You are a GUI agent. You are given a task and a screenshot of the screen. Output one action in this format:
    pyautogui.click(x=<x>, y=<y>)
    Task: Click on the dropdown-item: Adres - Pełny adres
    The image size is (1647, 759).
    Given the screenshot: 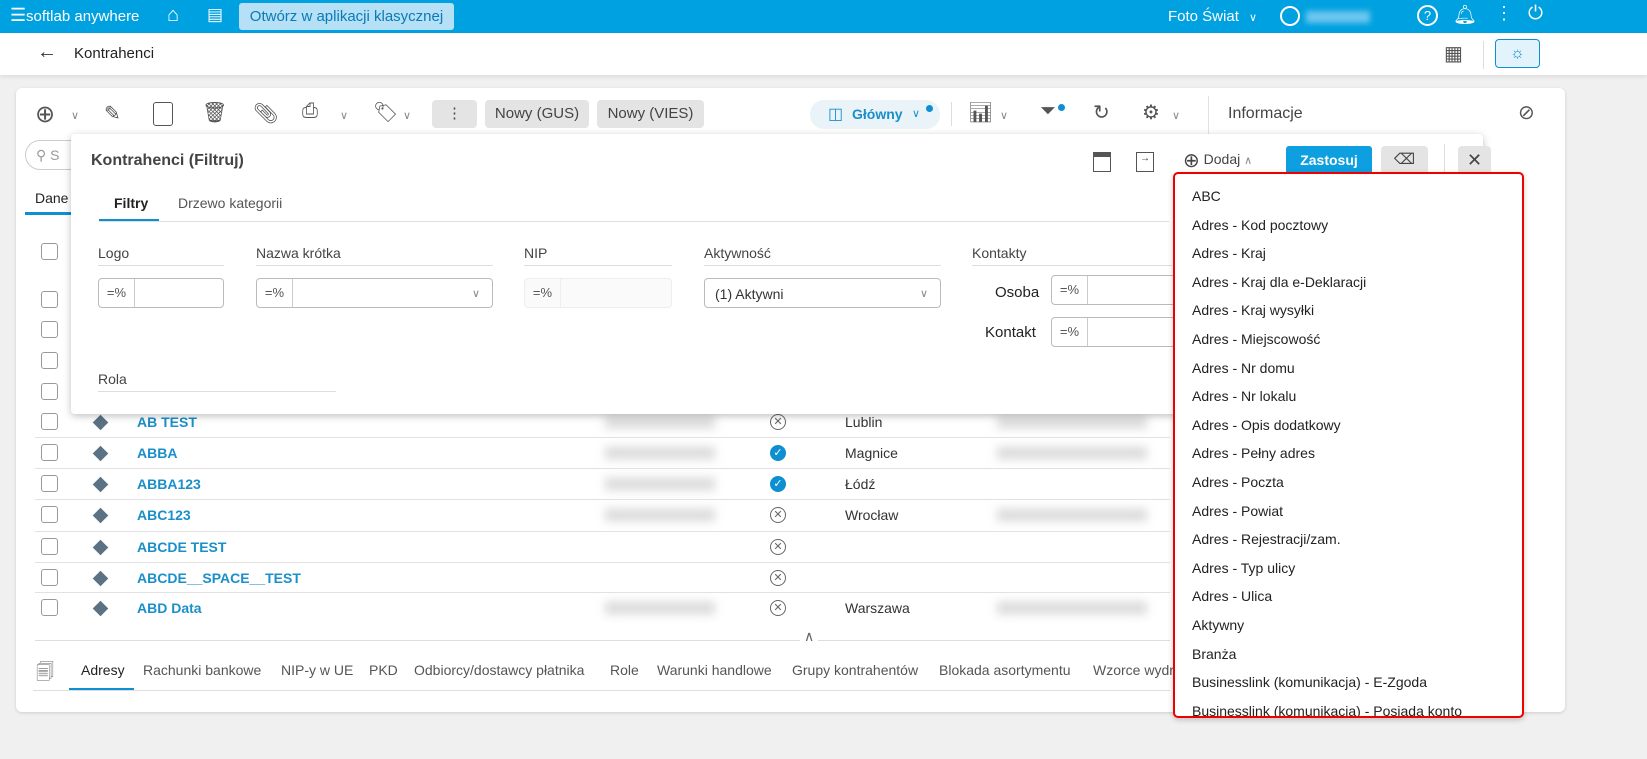 What is the action you would take?
    pyautogui.click(x=1253, y=453)
    